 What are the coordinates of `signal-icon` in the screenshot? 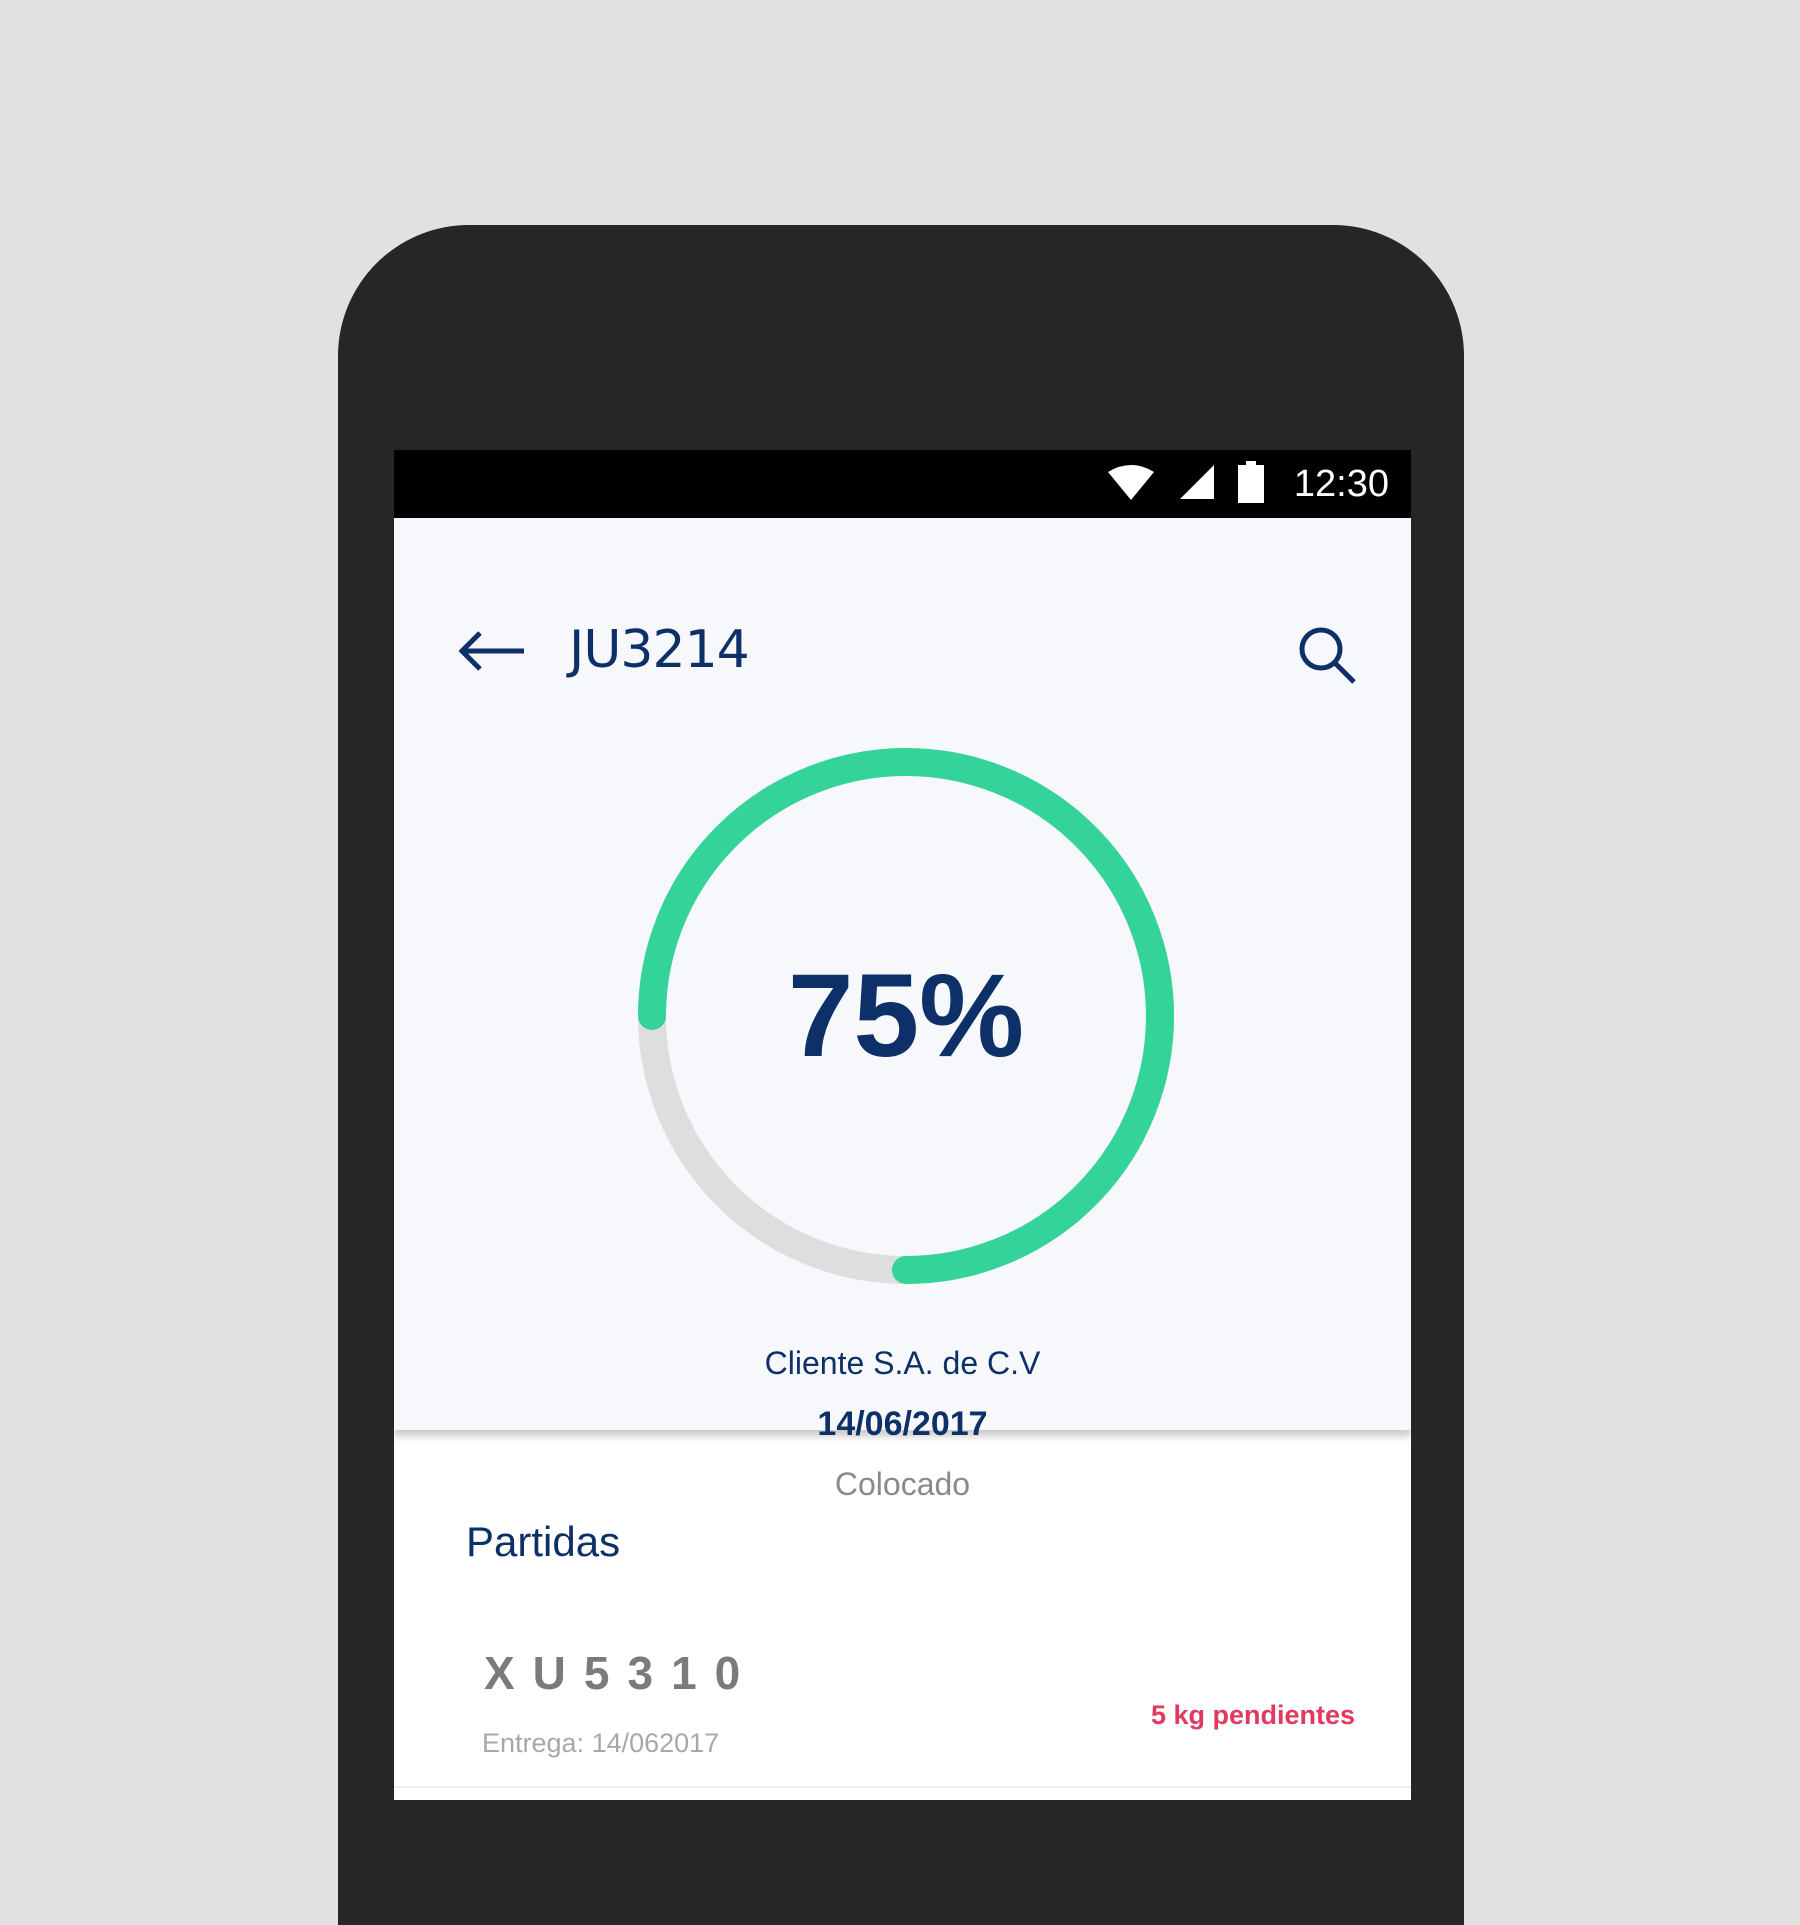 It's located at (1197, 484).